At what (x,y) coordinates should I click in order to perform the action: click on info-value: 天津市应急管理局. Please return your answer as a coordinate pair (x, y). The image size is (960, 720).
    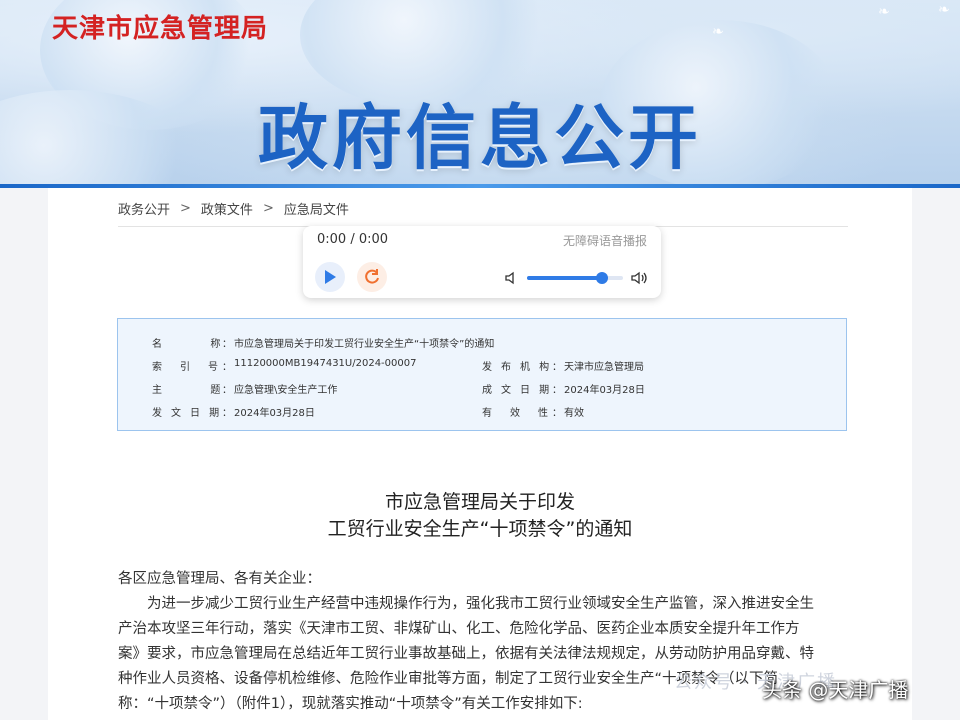
    Looking at the image, I should click on (604, 367).